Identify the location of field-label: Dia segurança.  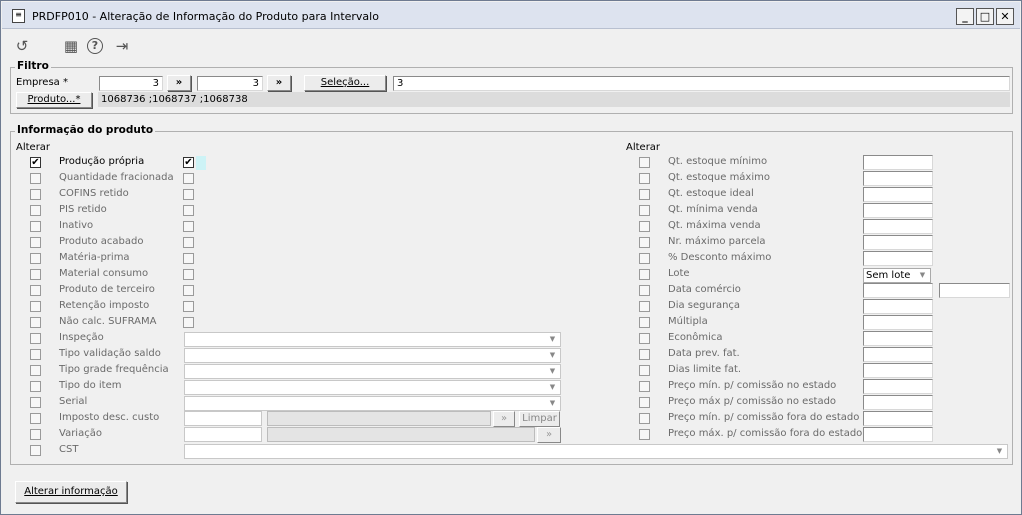
(704, 305).